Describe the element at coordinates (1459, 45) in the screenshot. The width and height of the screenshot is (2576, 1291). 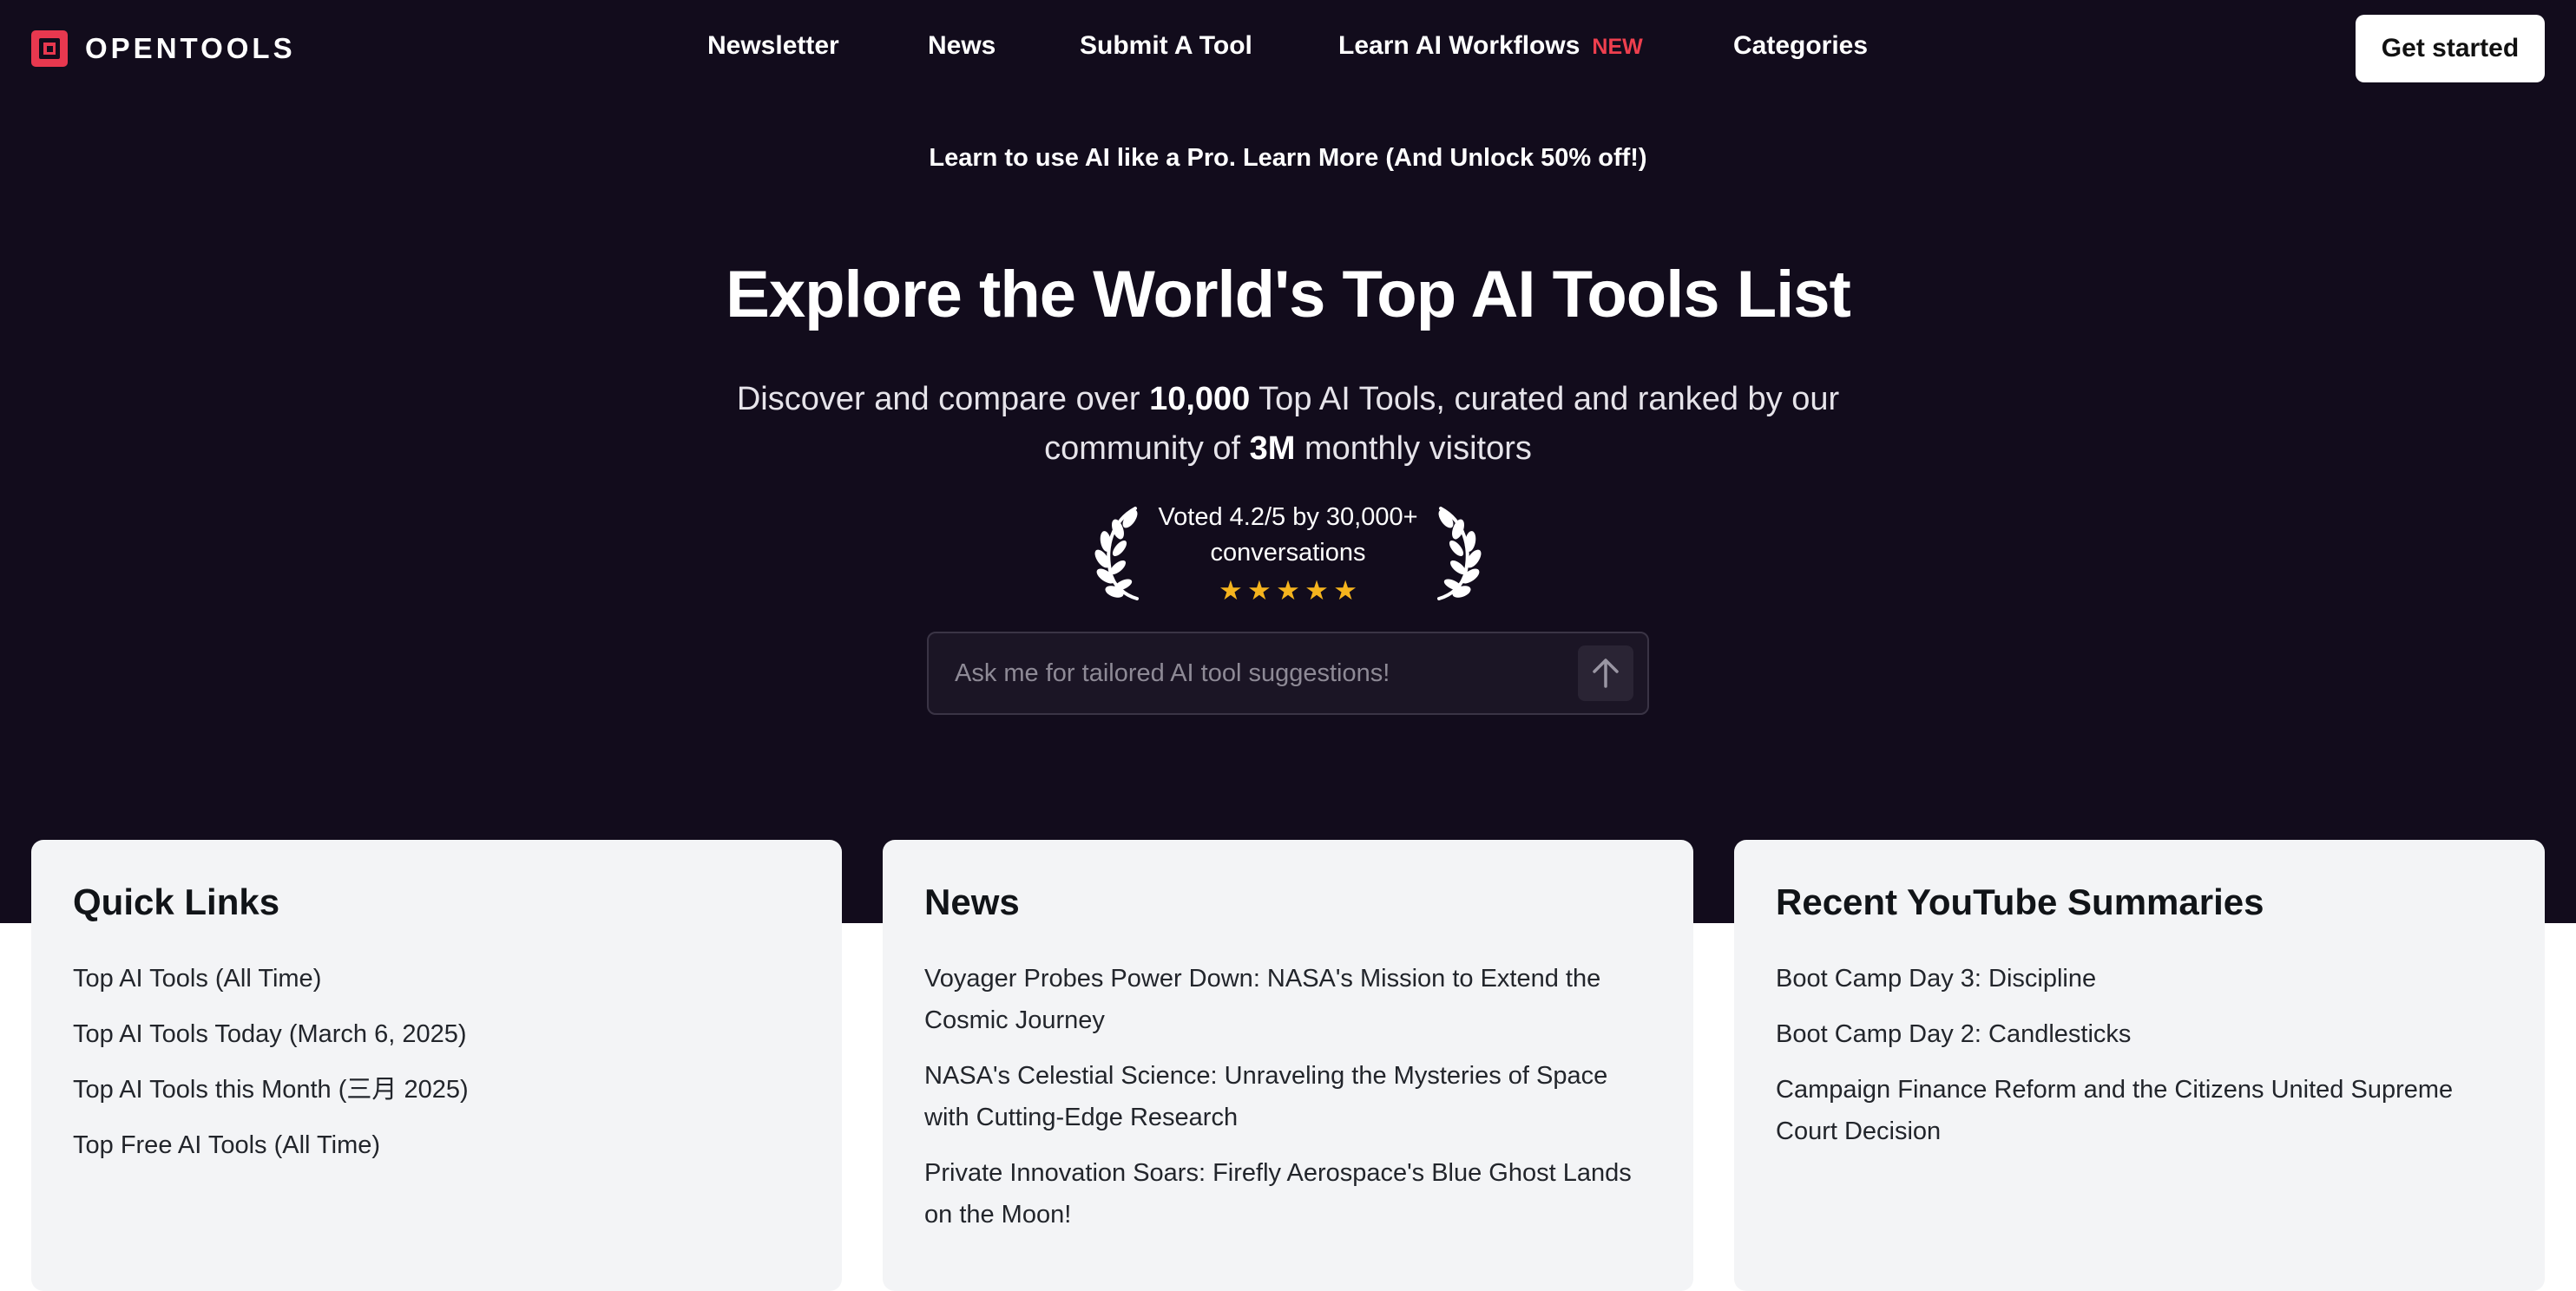
I see `nav-learn-ai-workflows-label: Learn AI Workflows` at that location.